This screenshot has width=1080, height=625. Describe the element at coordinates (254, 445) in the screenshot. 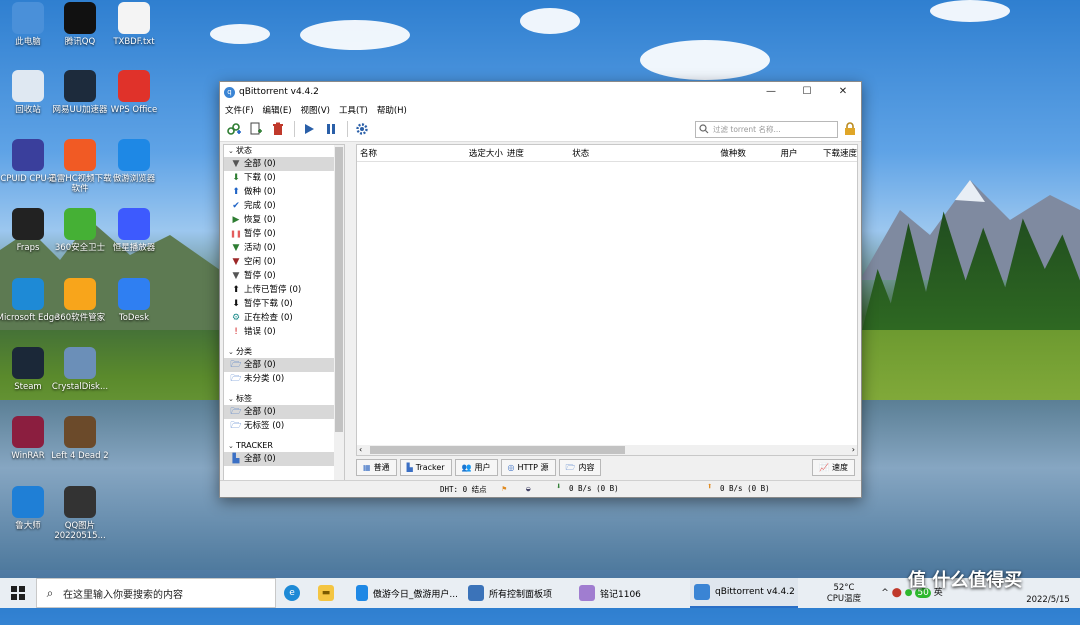

I see `tracker-header-label: TRACKER` at that location.